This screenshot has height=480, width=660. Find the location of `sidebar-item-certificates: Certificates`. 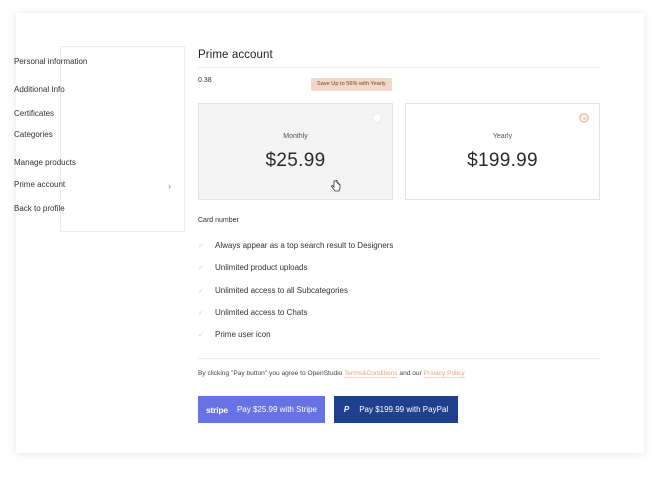

sidebar-item-certificates: Certificates is located at coordinates (34, 113).